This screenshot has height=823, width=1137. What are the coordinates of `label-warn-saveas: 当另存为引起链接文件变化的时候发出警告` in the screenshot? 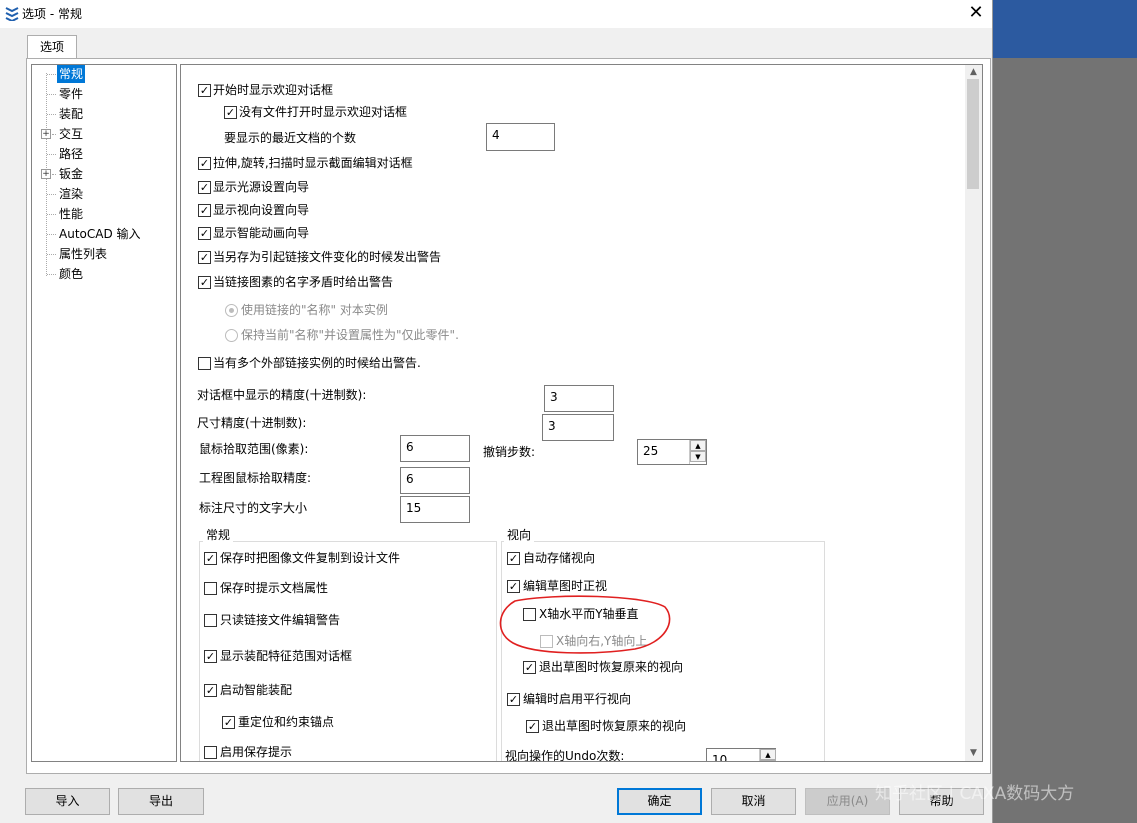 It's located at (327, 257).